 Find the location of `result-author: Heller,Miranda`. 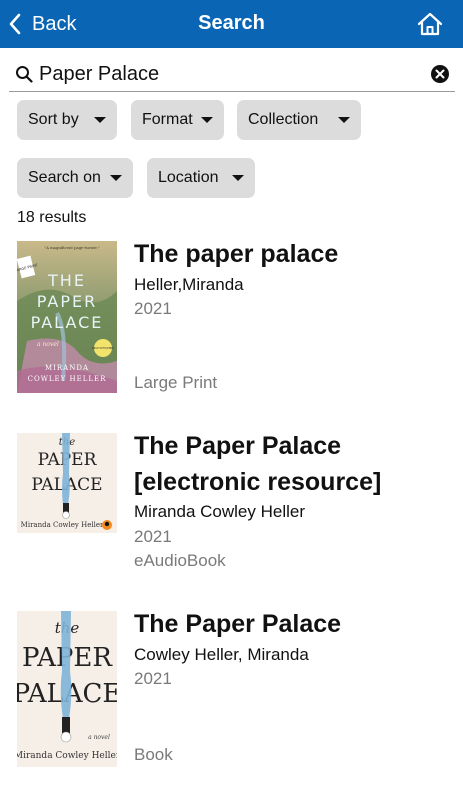

result-author: Heller,Miranda is located at coordinates (189, 284).